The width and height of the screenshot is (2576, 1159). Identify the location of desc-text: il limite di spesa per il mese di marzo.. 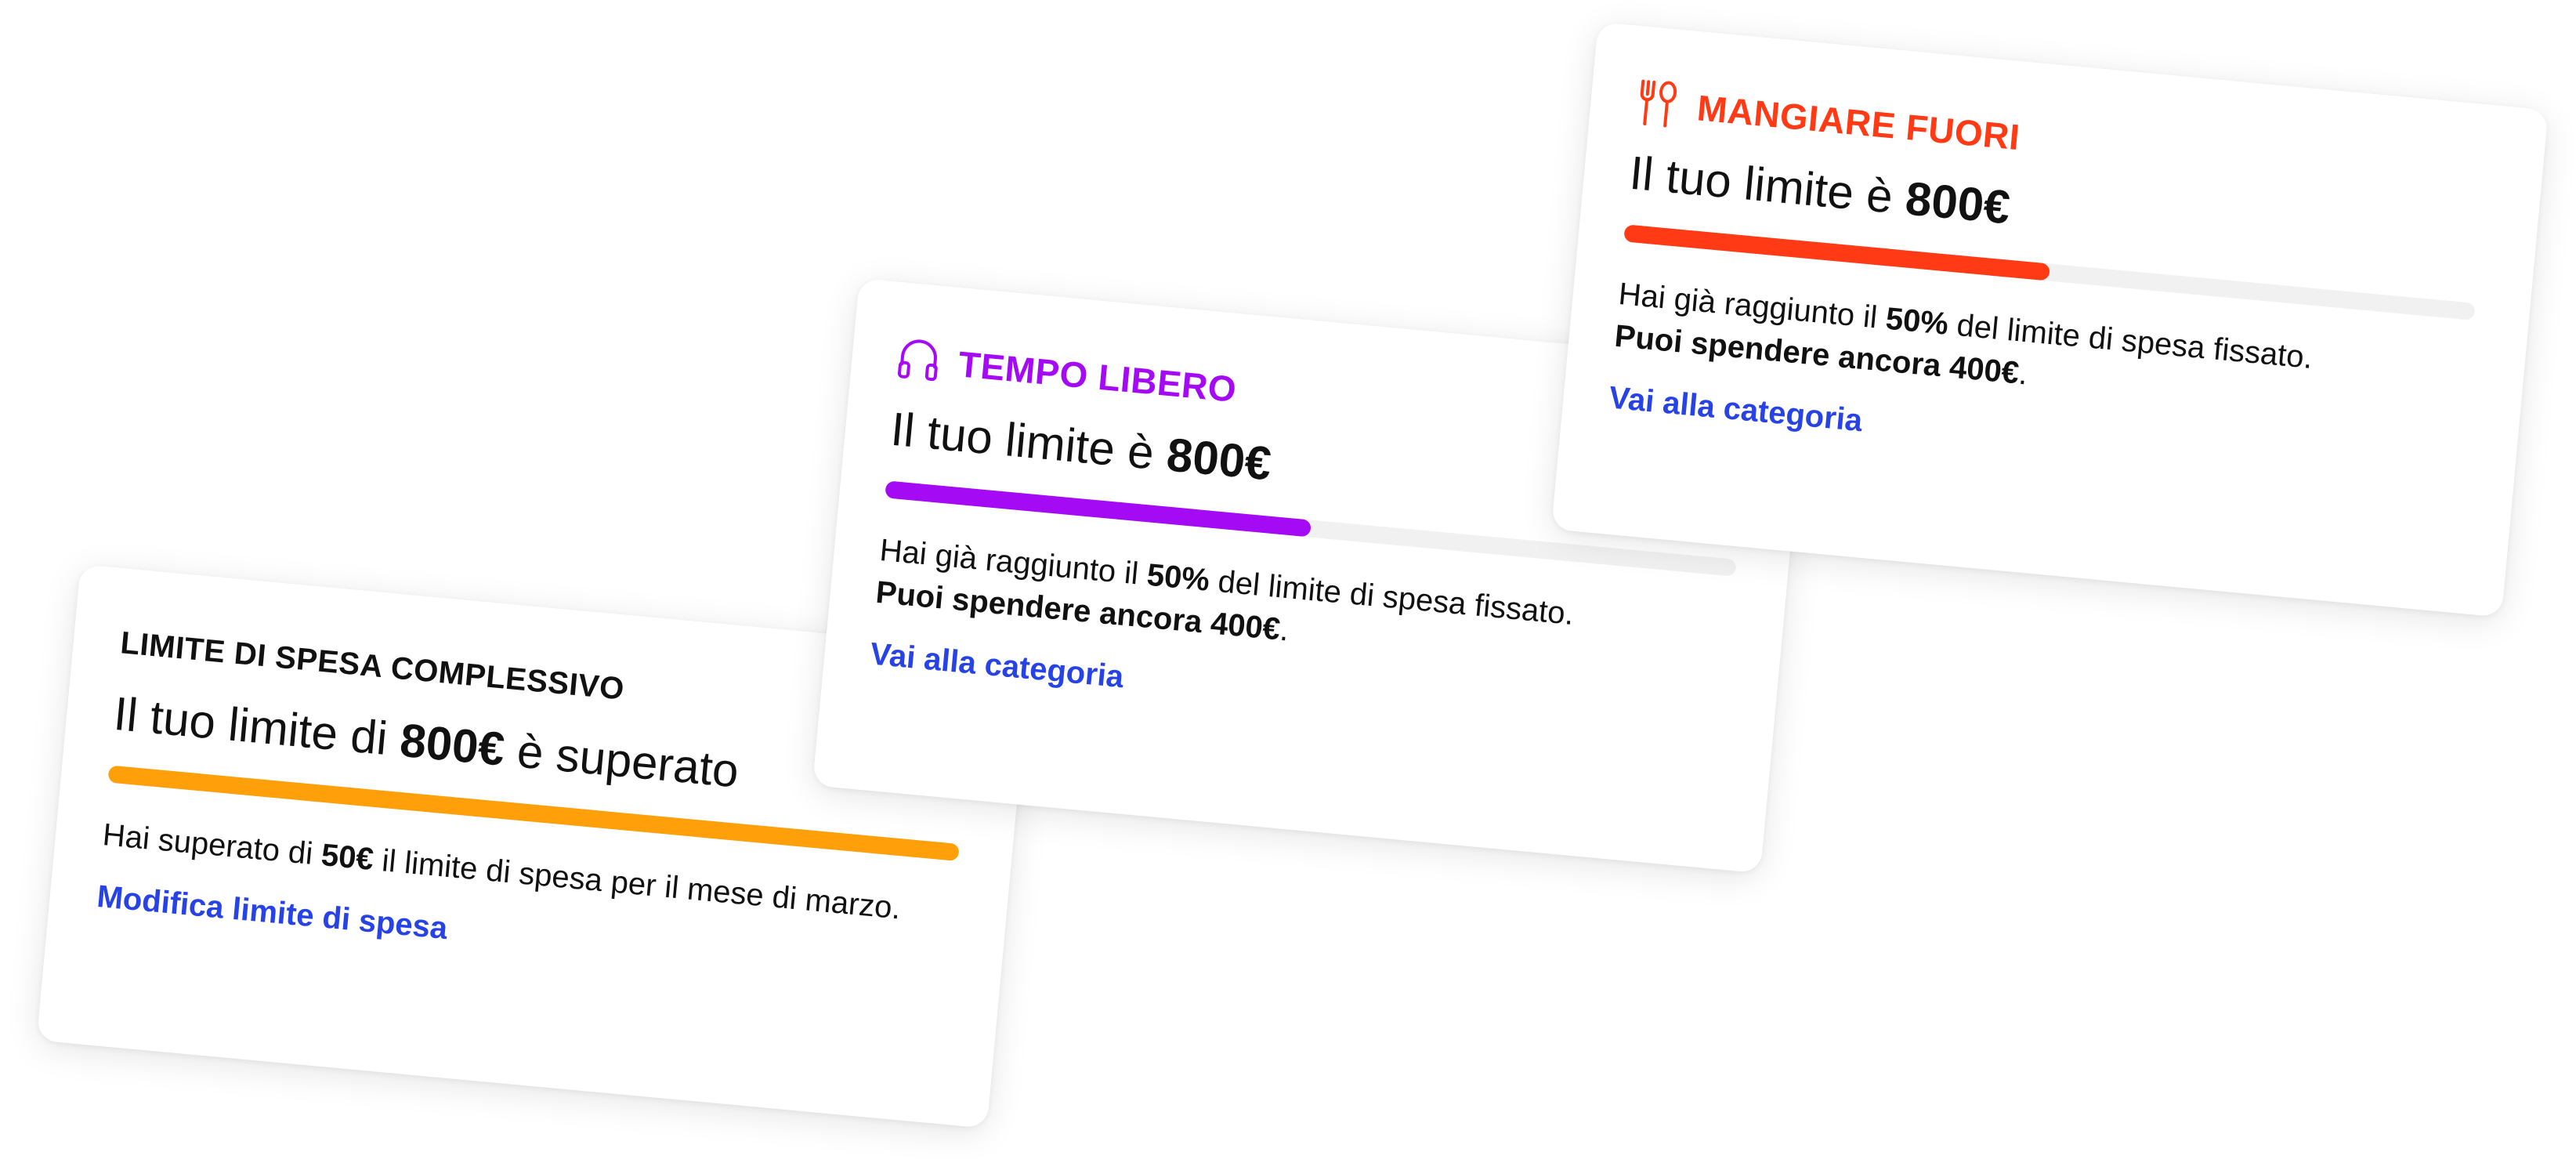
(637, 884).